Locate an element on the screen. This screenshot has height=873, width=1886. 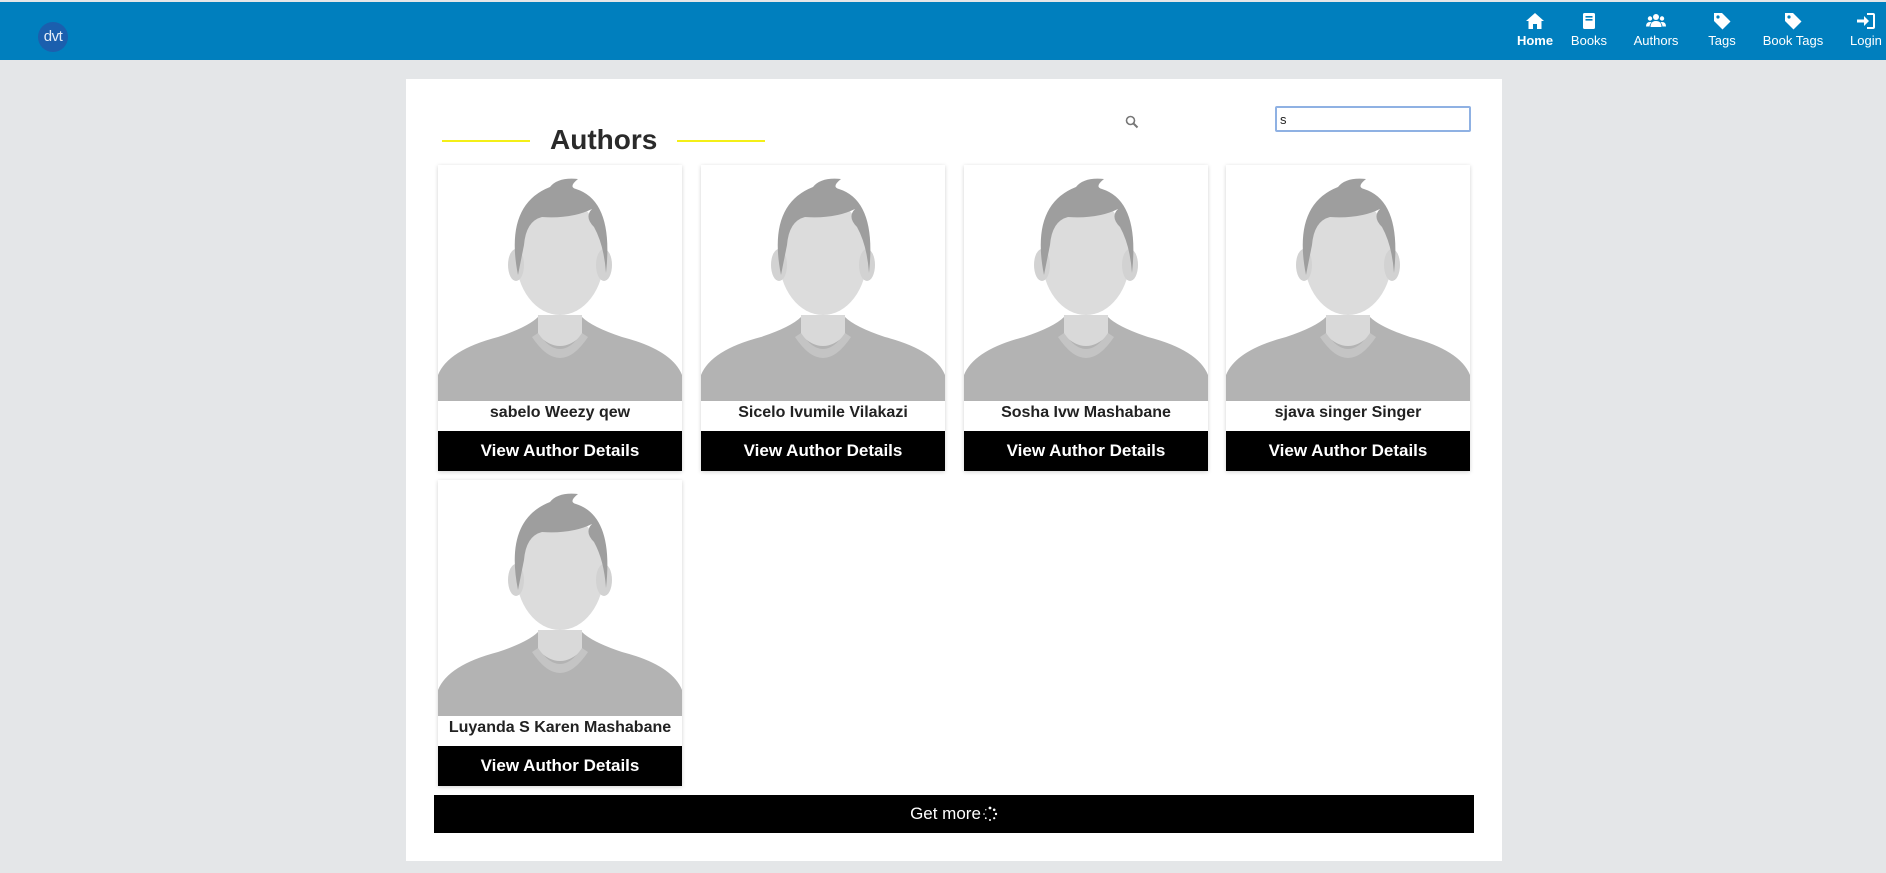
author-name: Luyanda S Karen Mashabane is located at coordinates (560, 727).